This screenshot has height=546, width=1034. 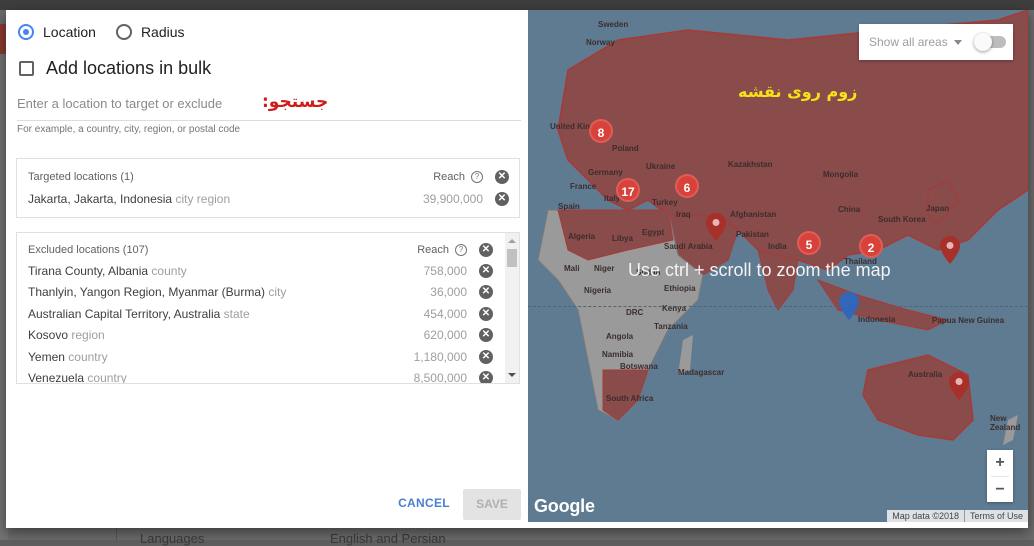 I want to click on country-label: Germany, so click(x=605, y=172).